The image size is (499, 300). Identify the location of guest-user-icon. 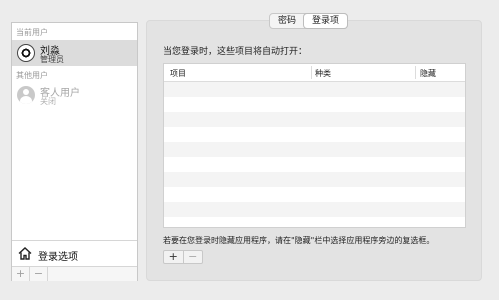
(26, 95).